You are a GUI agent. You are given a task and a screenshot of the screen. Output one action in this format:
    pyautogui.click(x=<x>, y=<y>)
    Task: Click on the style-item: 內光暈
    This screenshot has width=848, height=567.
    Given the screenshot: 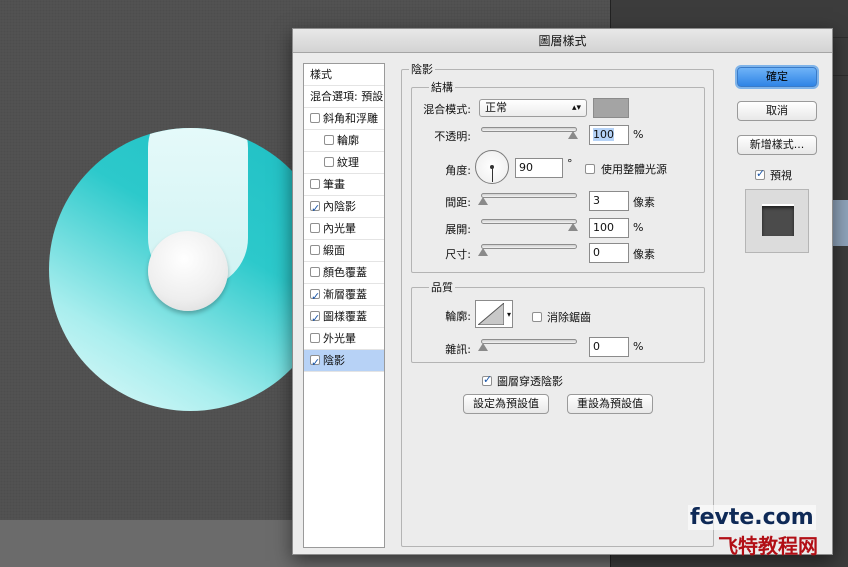 What is the action you would take?
    pyautogui.click(x=344, y=229)
    